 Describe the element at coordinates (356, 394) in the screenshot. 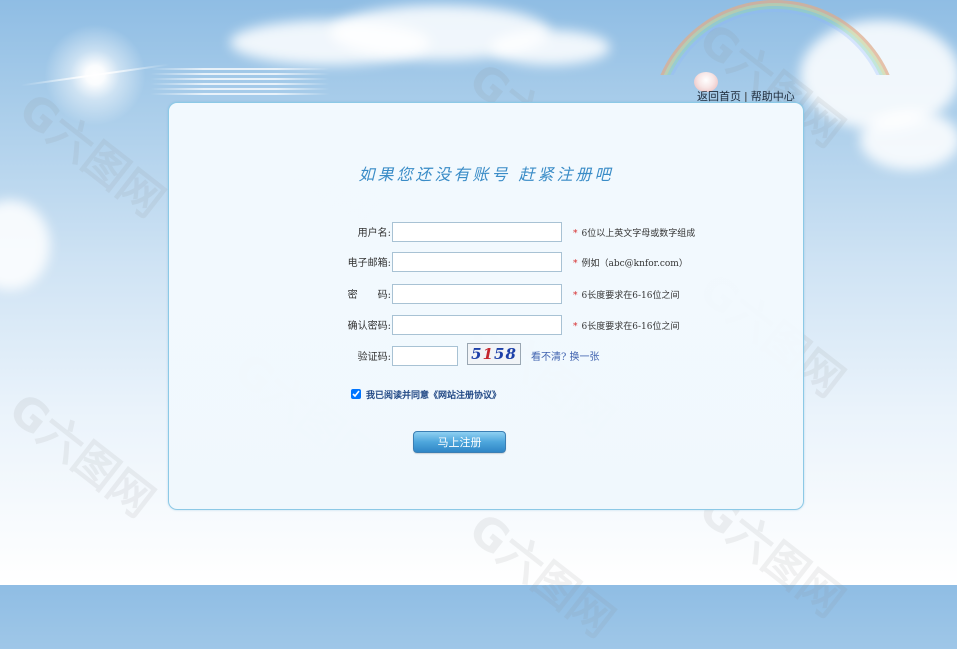

I see `agreement-checkbox` at that location.